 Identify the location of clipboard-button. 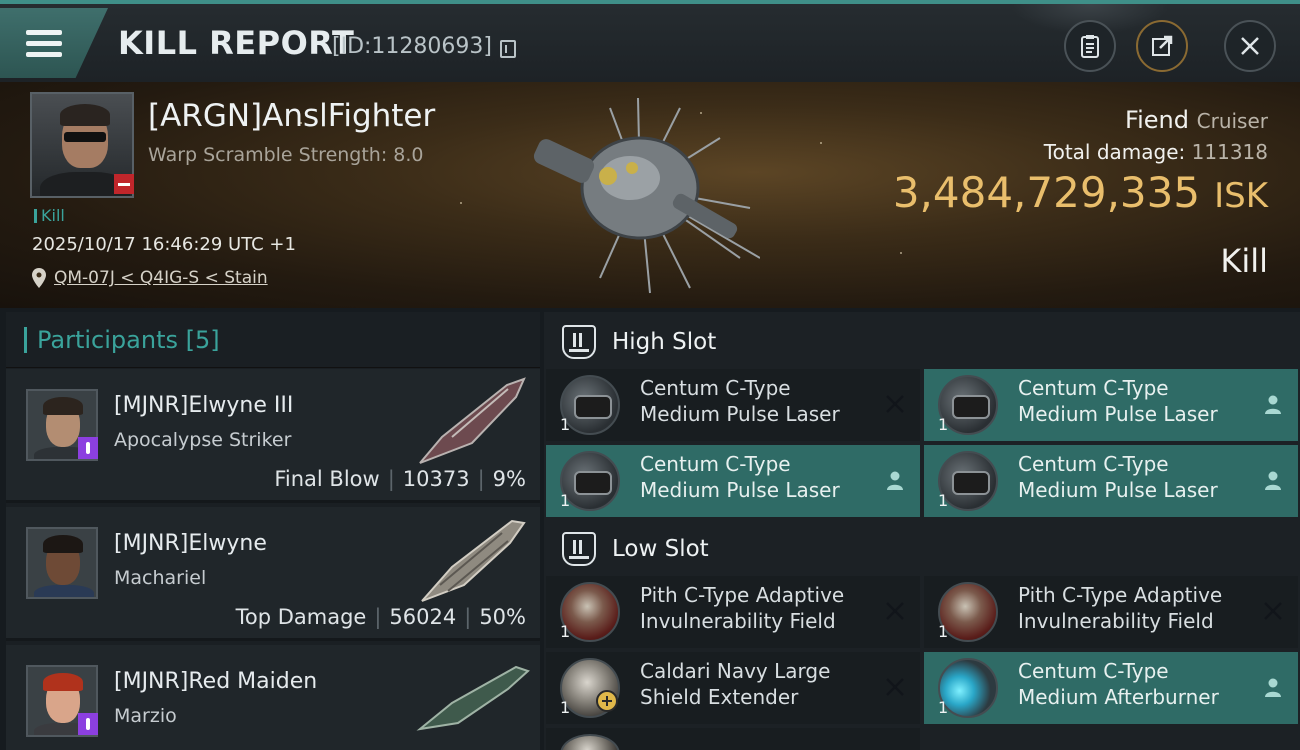
(1090, 46).